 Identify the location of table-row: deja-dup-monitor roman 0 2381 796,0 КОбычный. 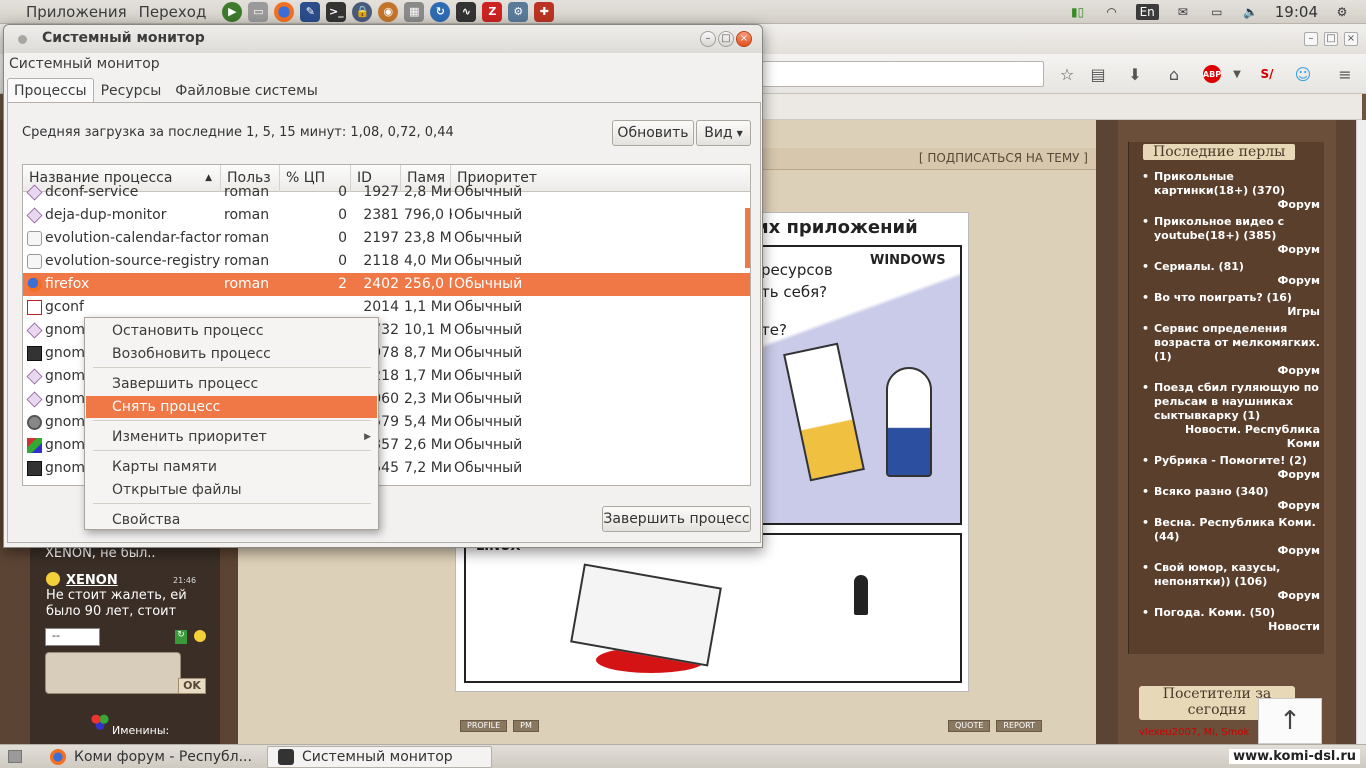
(386, 215).